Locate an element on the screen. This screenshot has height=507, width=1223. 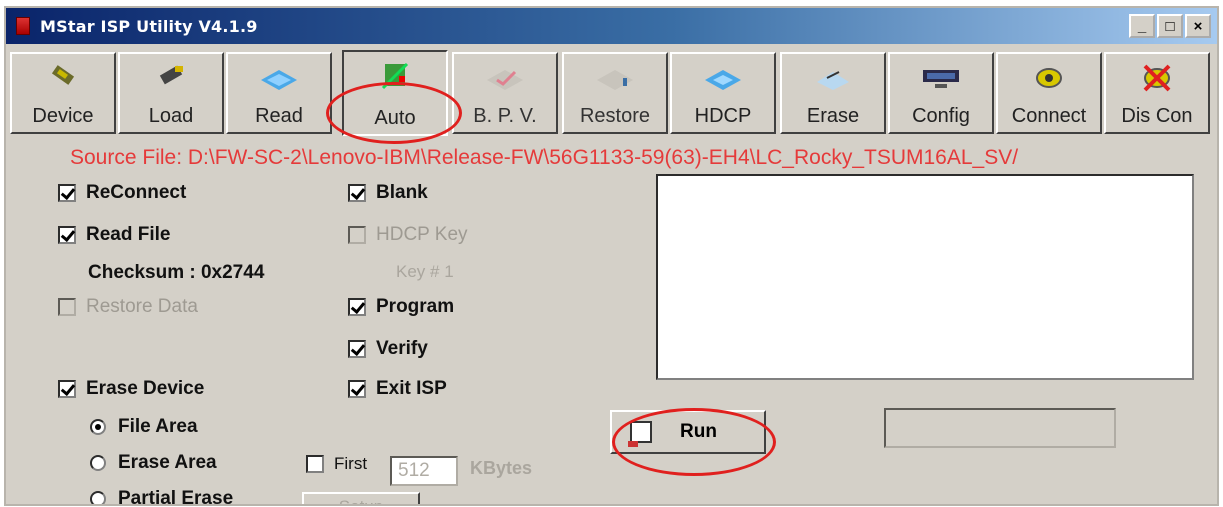
title-bar: MStar ISP Utility V4.1.9 _ □ × is located at coordinates (611, 26).